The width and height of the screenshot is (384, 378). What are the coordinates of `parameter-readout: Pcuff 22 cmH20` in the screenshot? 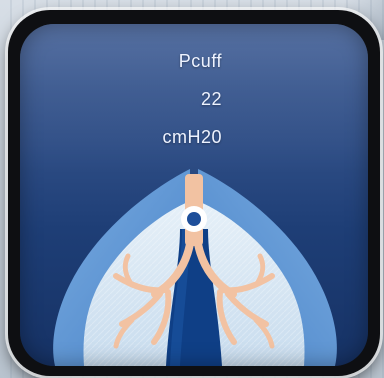 It's located at (192, 107).